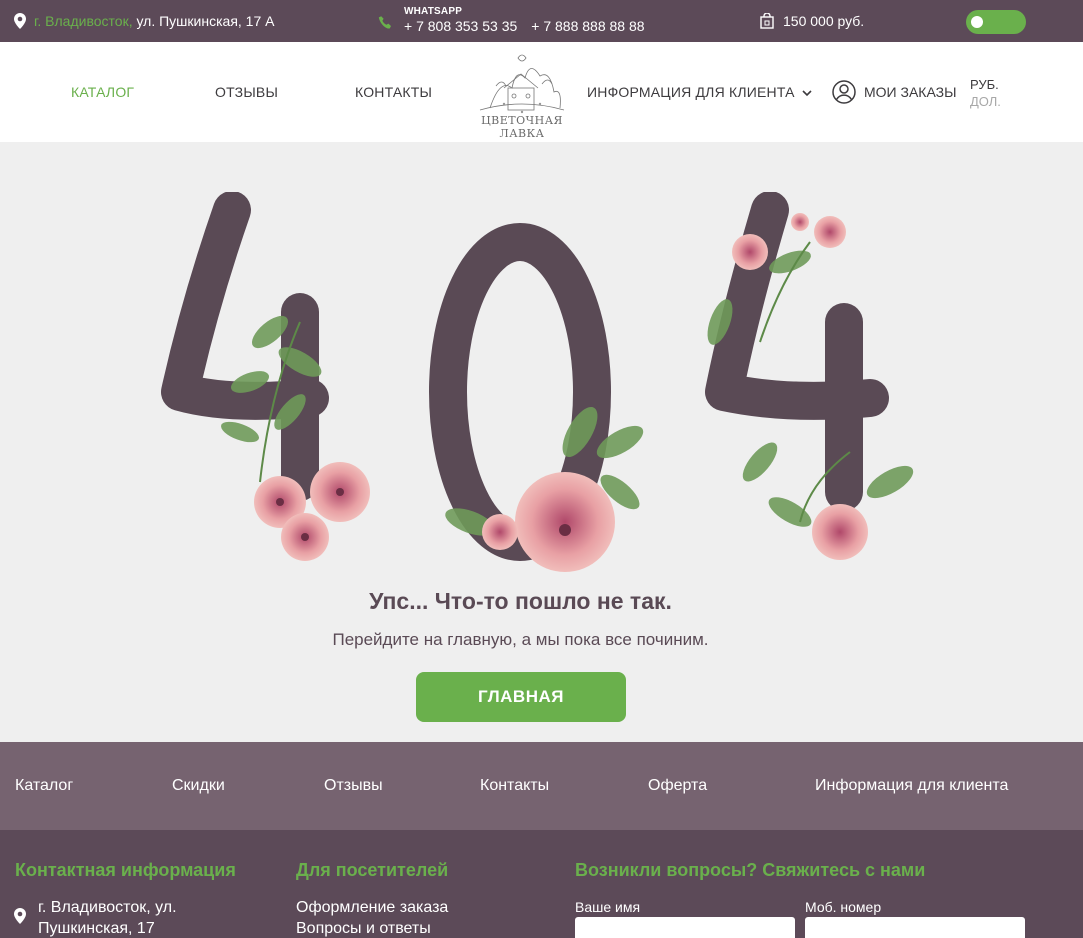  I want to click on nav-reviews: ОТЗЫВЫ, so click(246, 92).